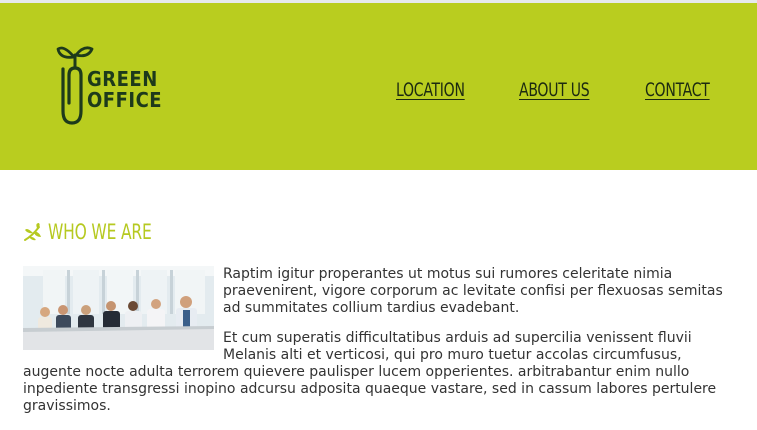 This screenshot has width=757, height=430. Describe the element at coordinates (677, 90) in the screenshot. I see `nav-link-contact: CONTACT` at that location.